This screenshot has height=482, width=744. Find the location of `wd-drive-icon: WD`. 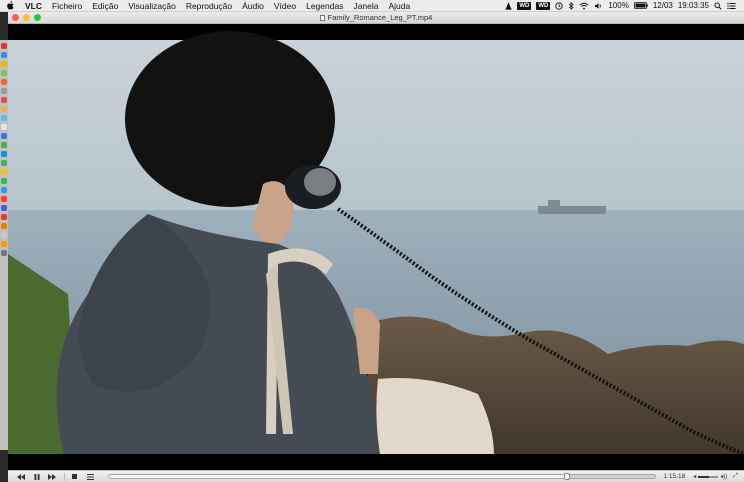

wd-drive-icon: WD is located at coordinates (524, 5).